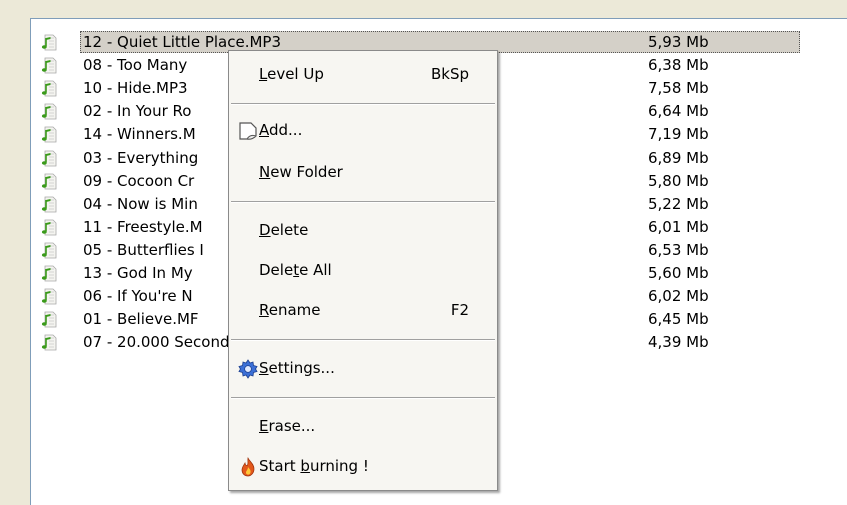 Image resolution: width=847 pixels, height=505 pixels. Describe the element at coordinates (263, 74) in the screenshot. I see `menu-label-accel: L` at that location.